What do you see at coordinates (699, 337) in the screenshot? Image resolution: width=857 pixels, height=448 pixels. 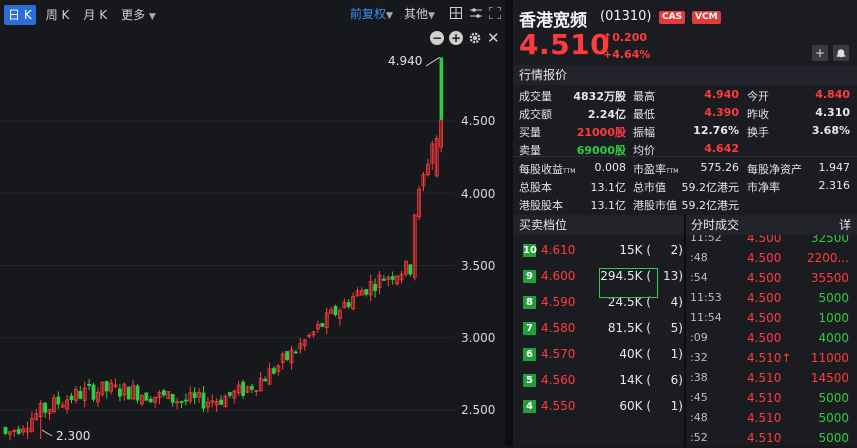 I see `trade-time: :09` at bounding box center [699, 337].